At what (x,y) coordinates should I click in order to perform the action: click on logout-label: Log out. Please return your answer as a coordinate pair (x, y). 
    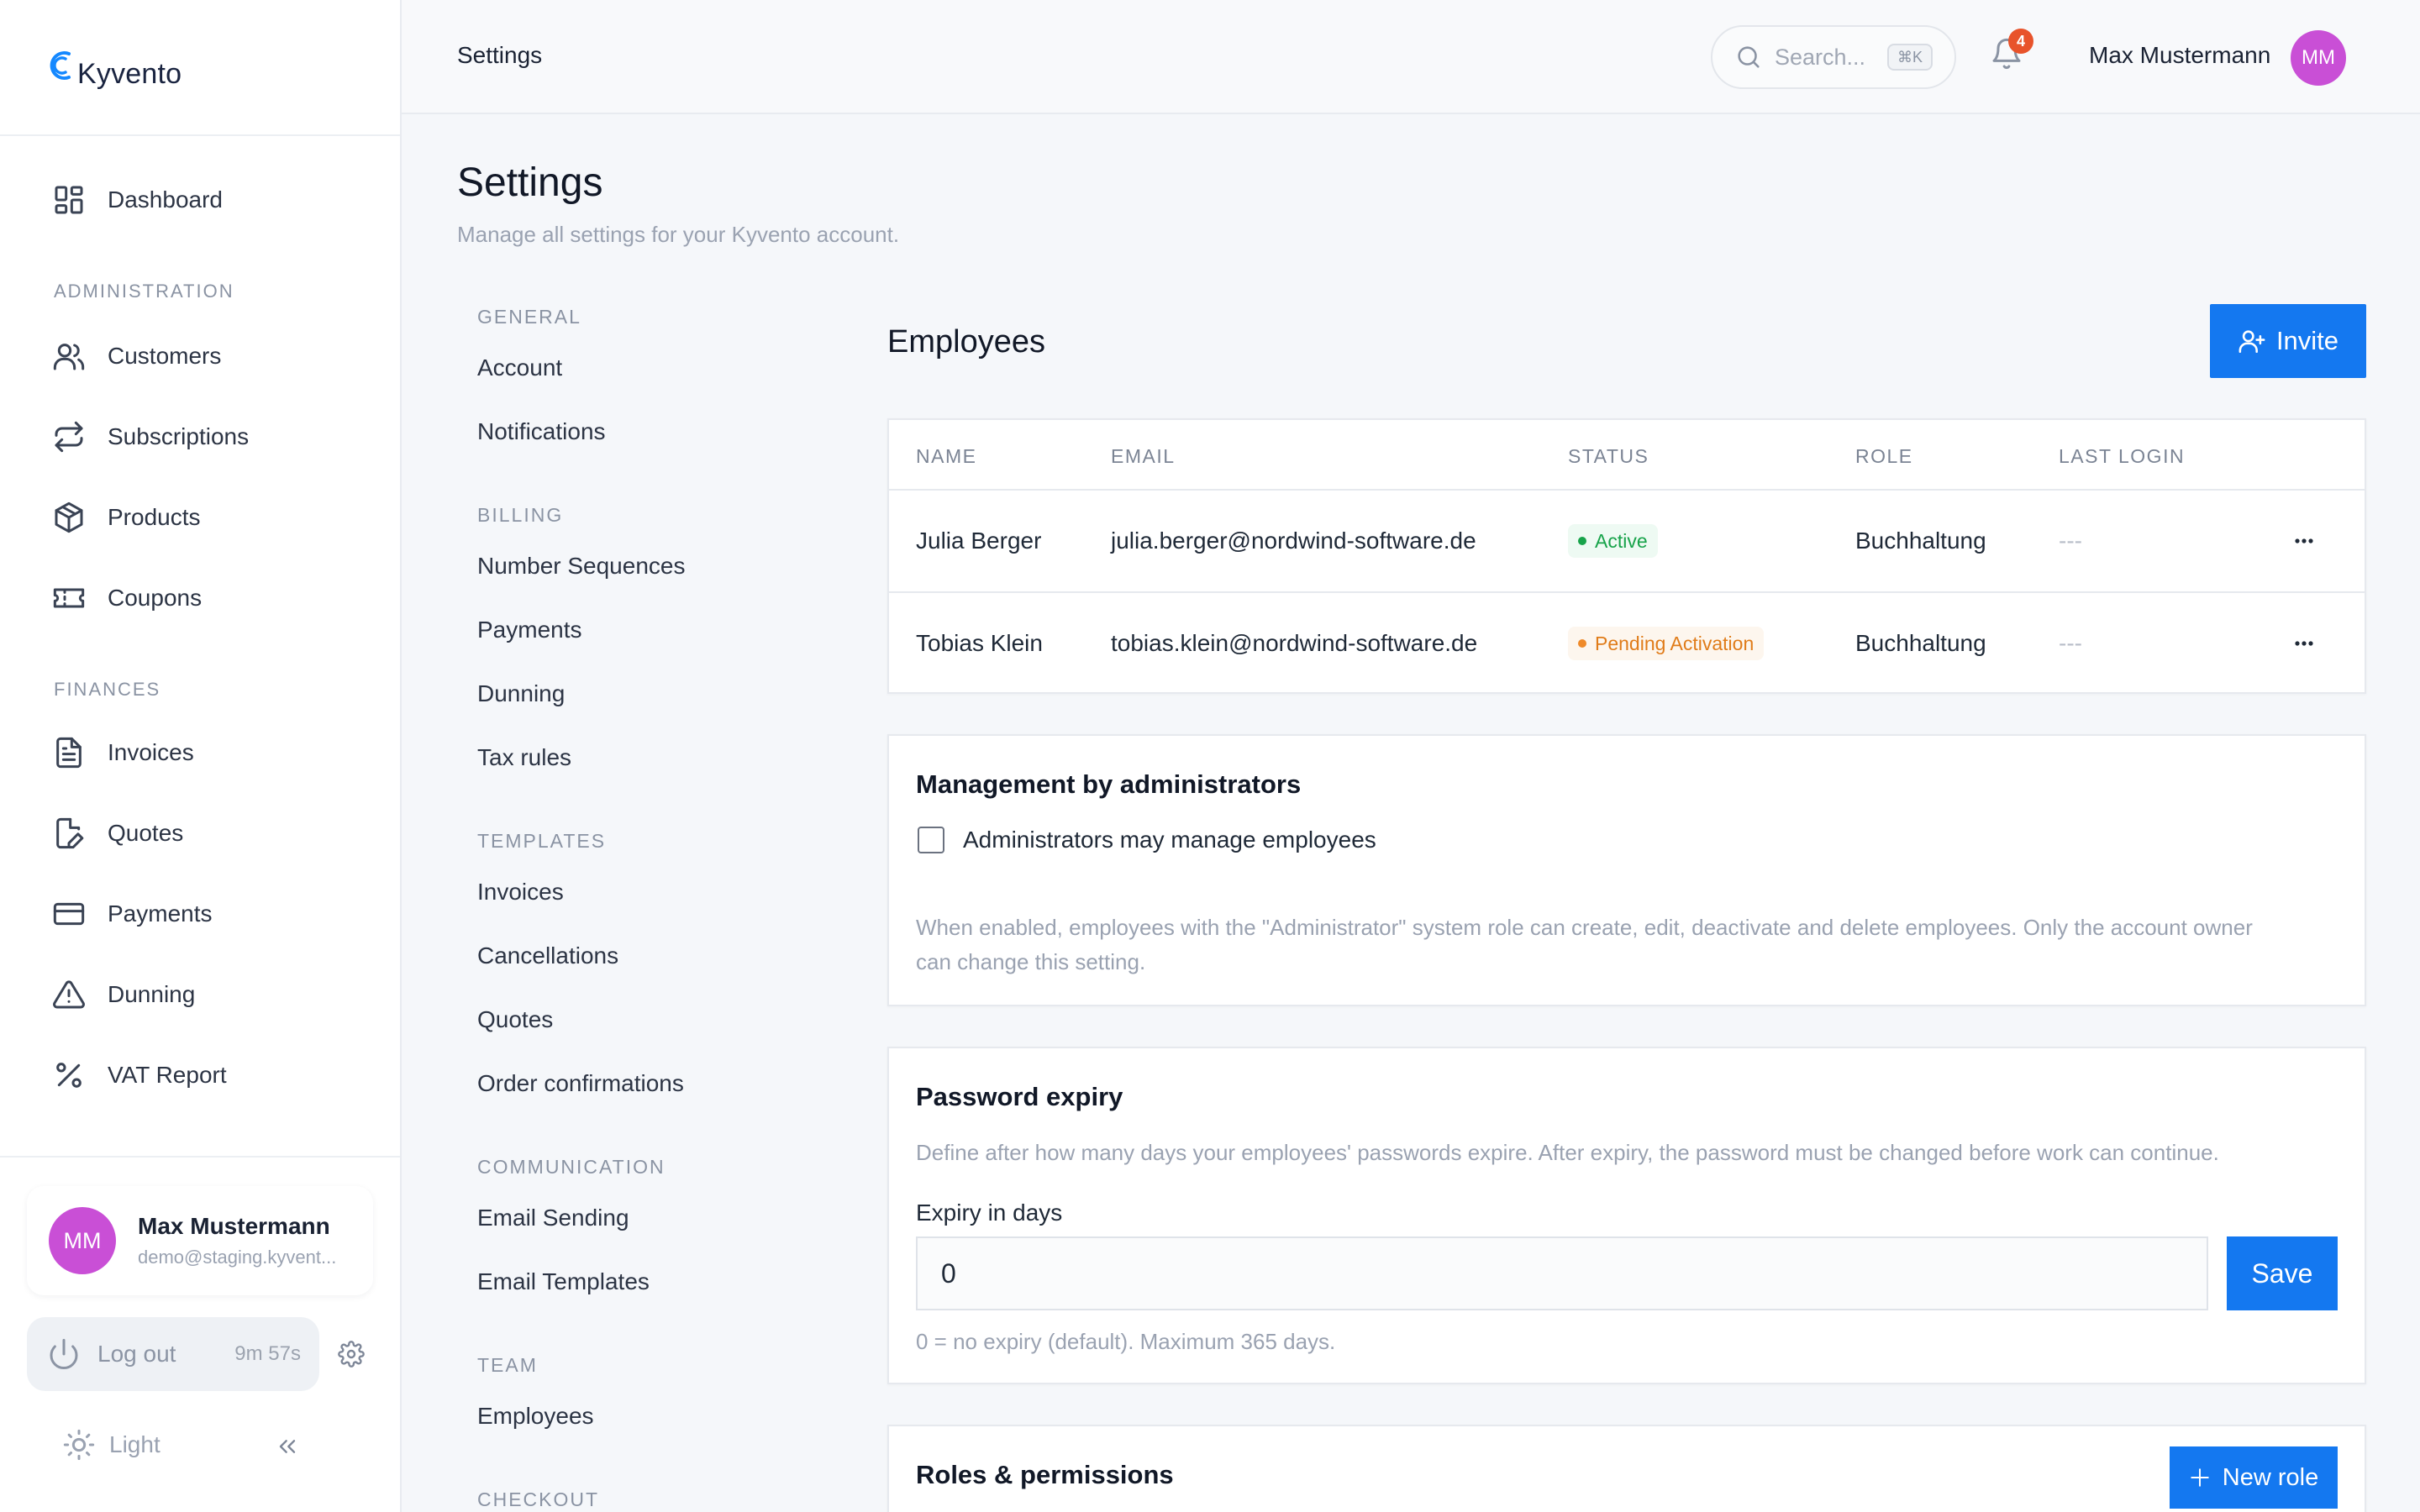
    Looking at the image, I should click on (136, 1354).